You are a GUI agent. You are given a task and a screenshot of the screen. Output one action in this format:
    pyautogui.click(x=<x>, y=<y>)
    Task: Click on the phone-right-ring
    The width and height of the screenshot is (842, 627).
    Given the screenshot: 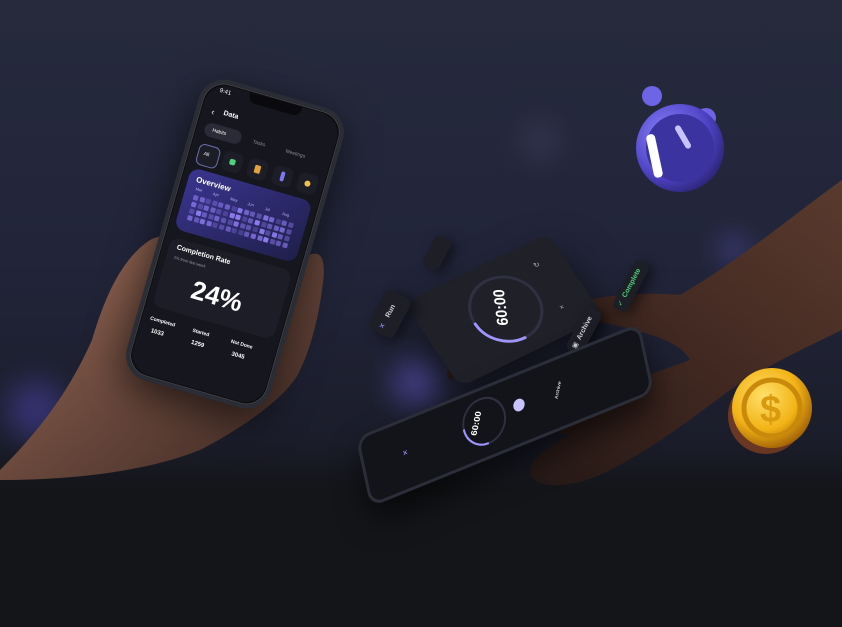 What is the action you would take?
    pyautogui.click(x=484, y=421)
    